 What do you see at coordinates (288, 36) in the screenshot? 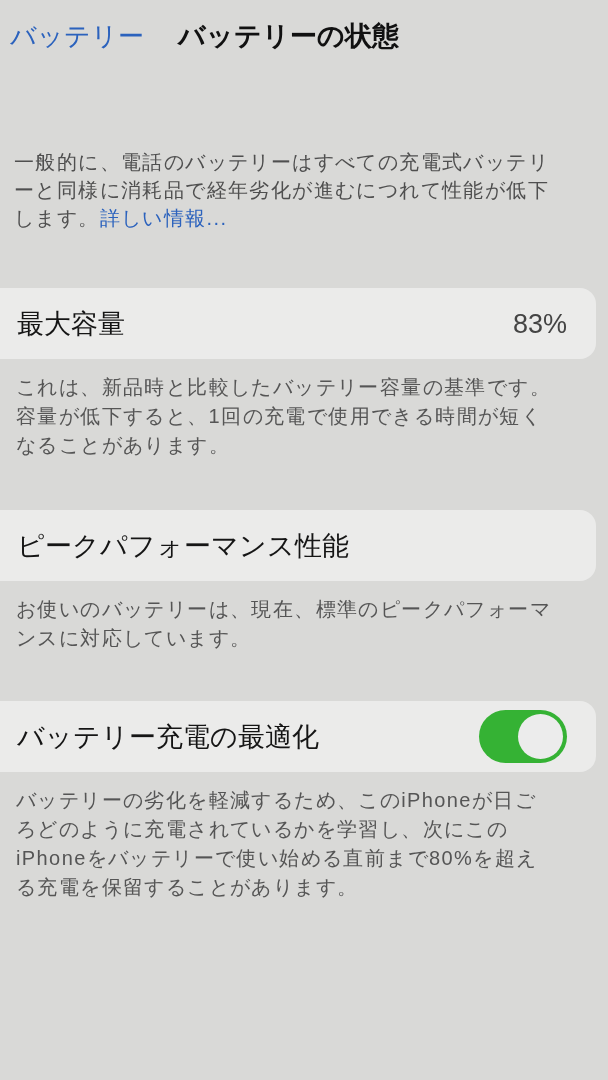
I see `page-title: バッテリーの状態` at bounding box center [288, 36].